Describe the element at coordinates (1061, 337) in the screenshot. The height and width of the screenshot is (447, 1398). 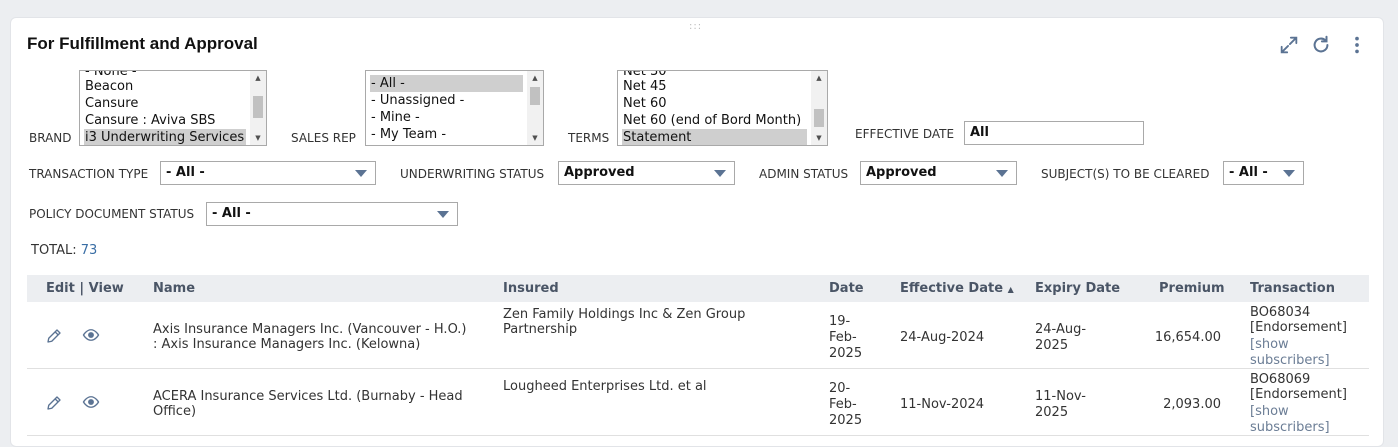
I see `row-expiry-date: 24-Aug-2025` at that location.